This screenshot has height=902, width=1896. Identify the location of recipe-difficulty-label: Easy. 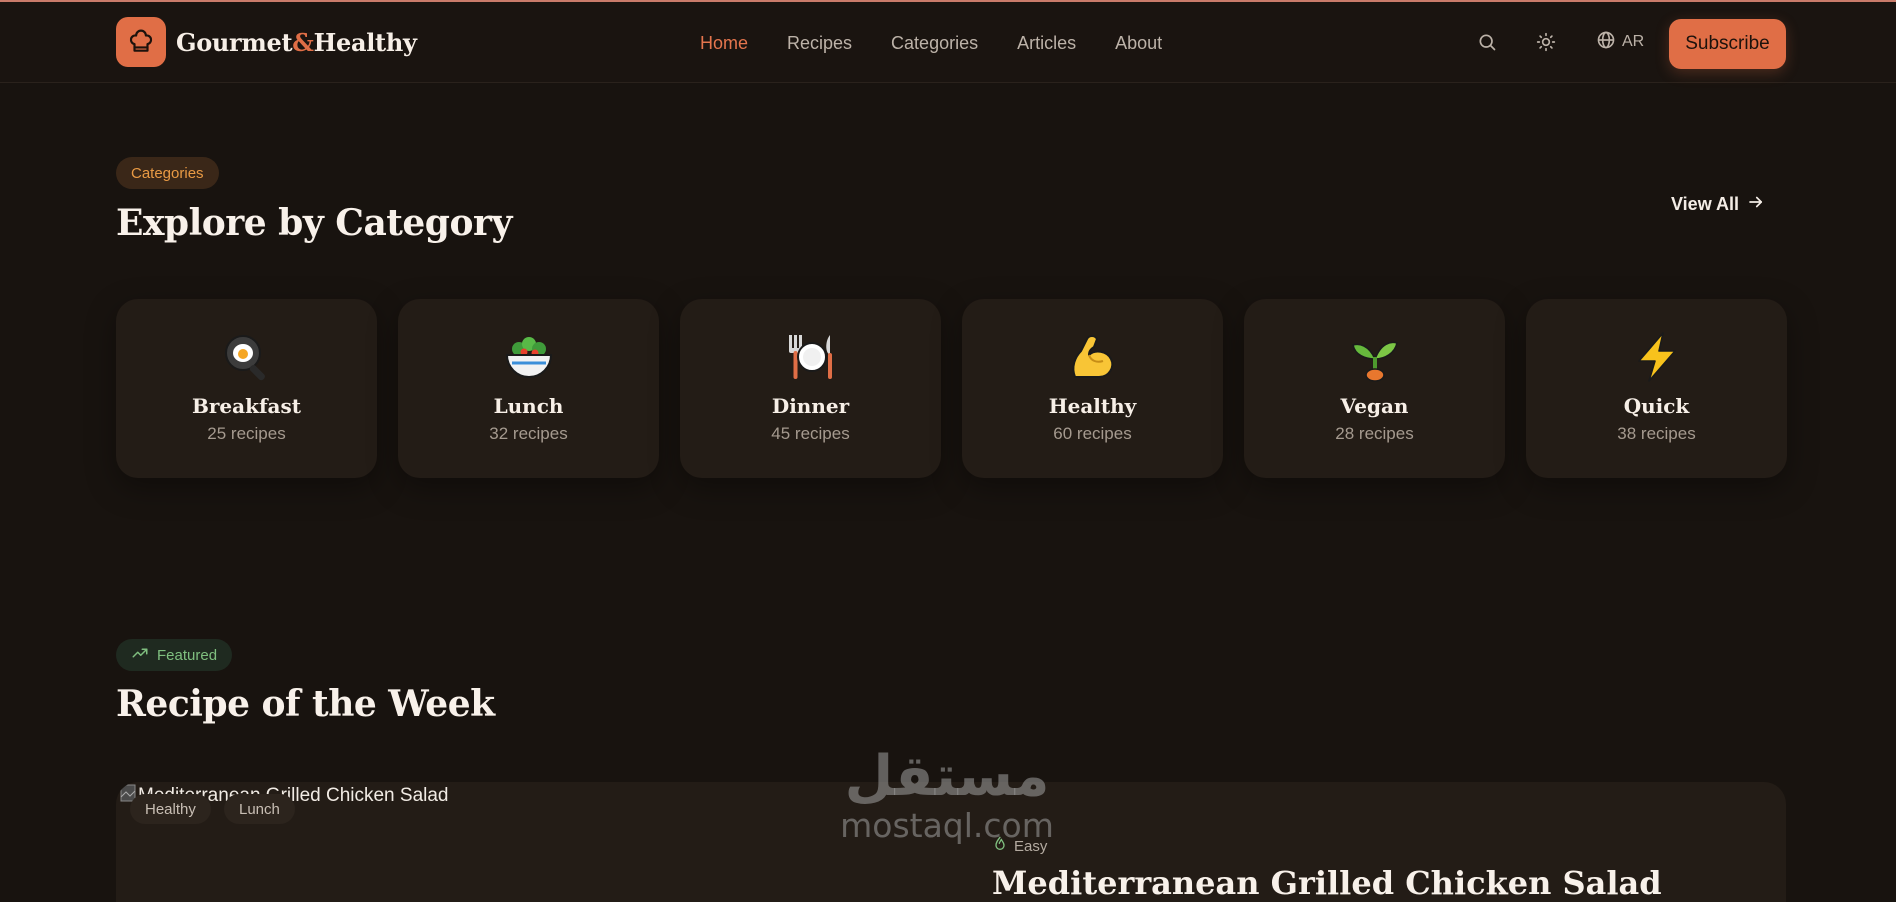
(1031, 846).